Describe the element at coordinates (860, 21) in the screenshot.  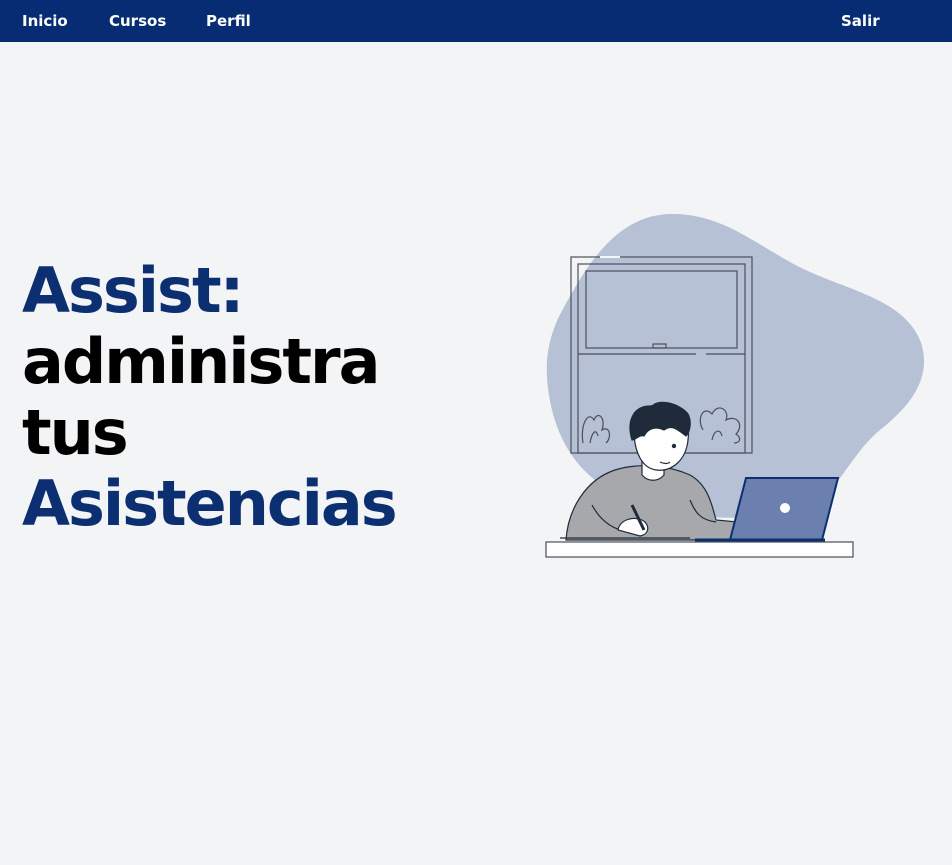
I see `logout-link: Salir` at that location.